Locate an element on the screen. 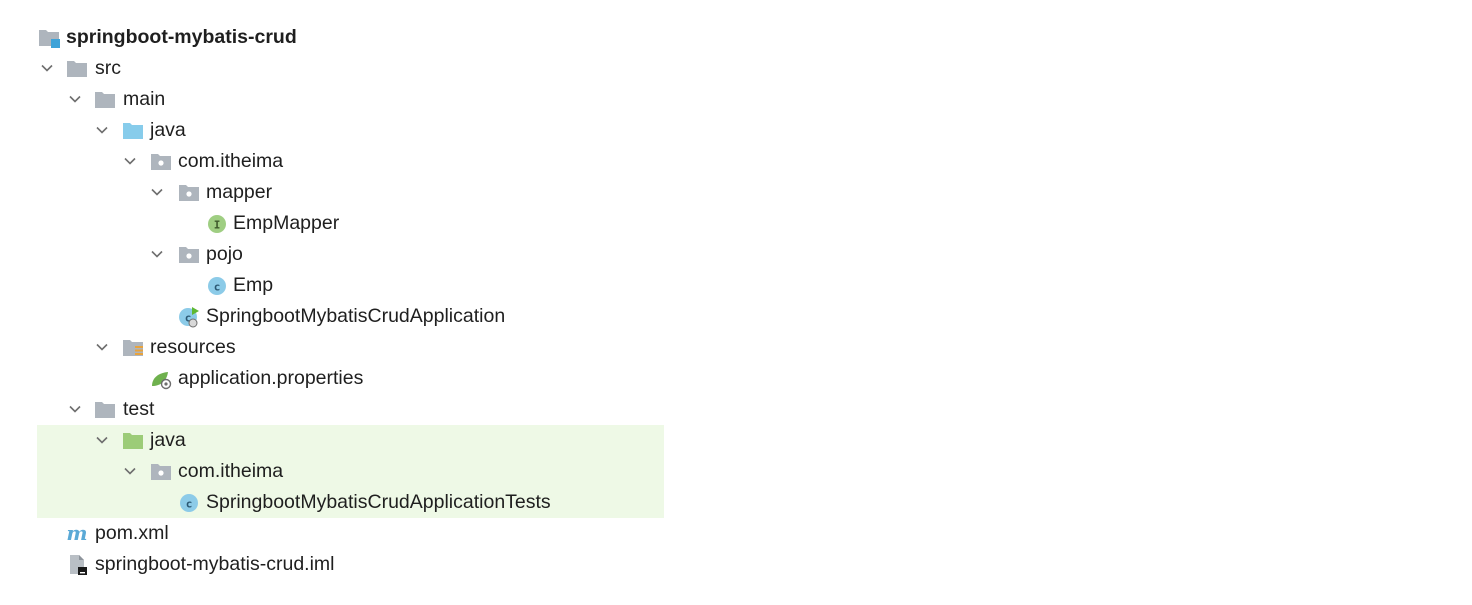  svg-text: I is located at coordinates (217, 225).